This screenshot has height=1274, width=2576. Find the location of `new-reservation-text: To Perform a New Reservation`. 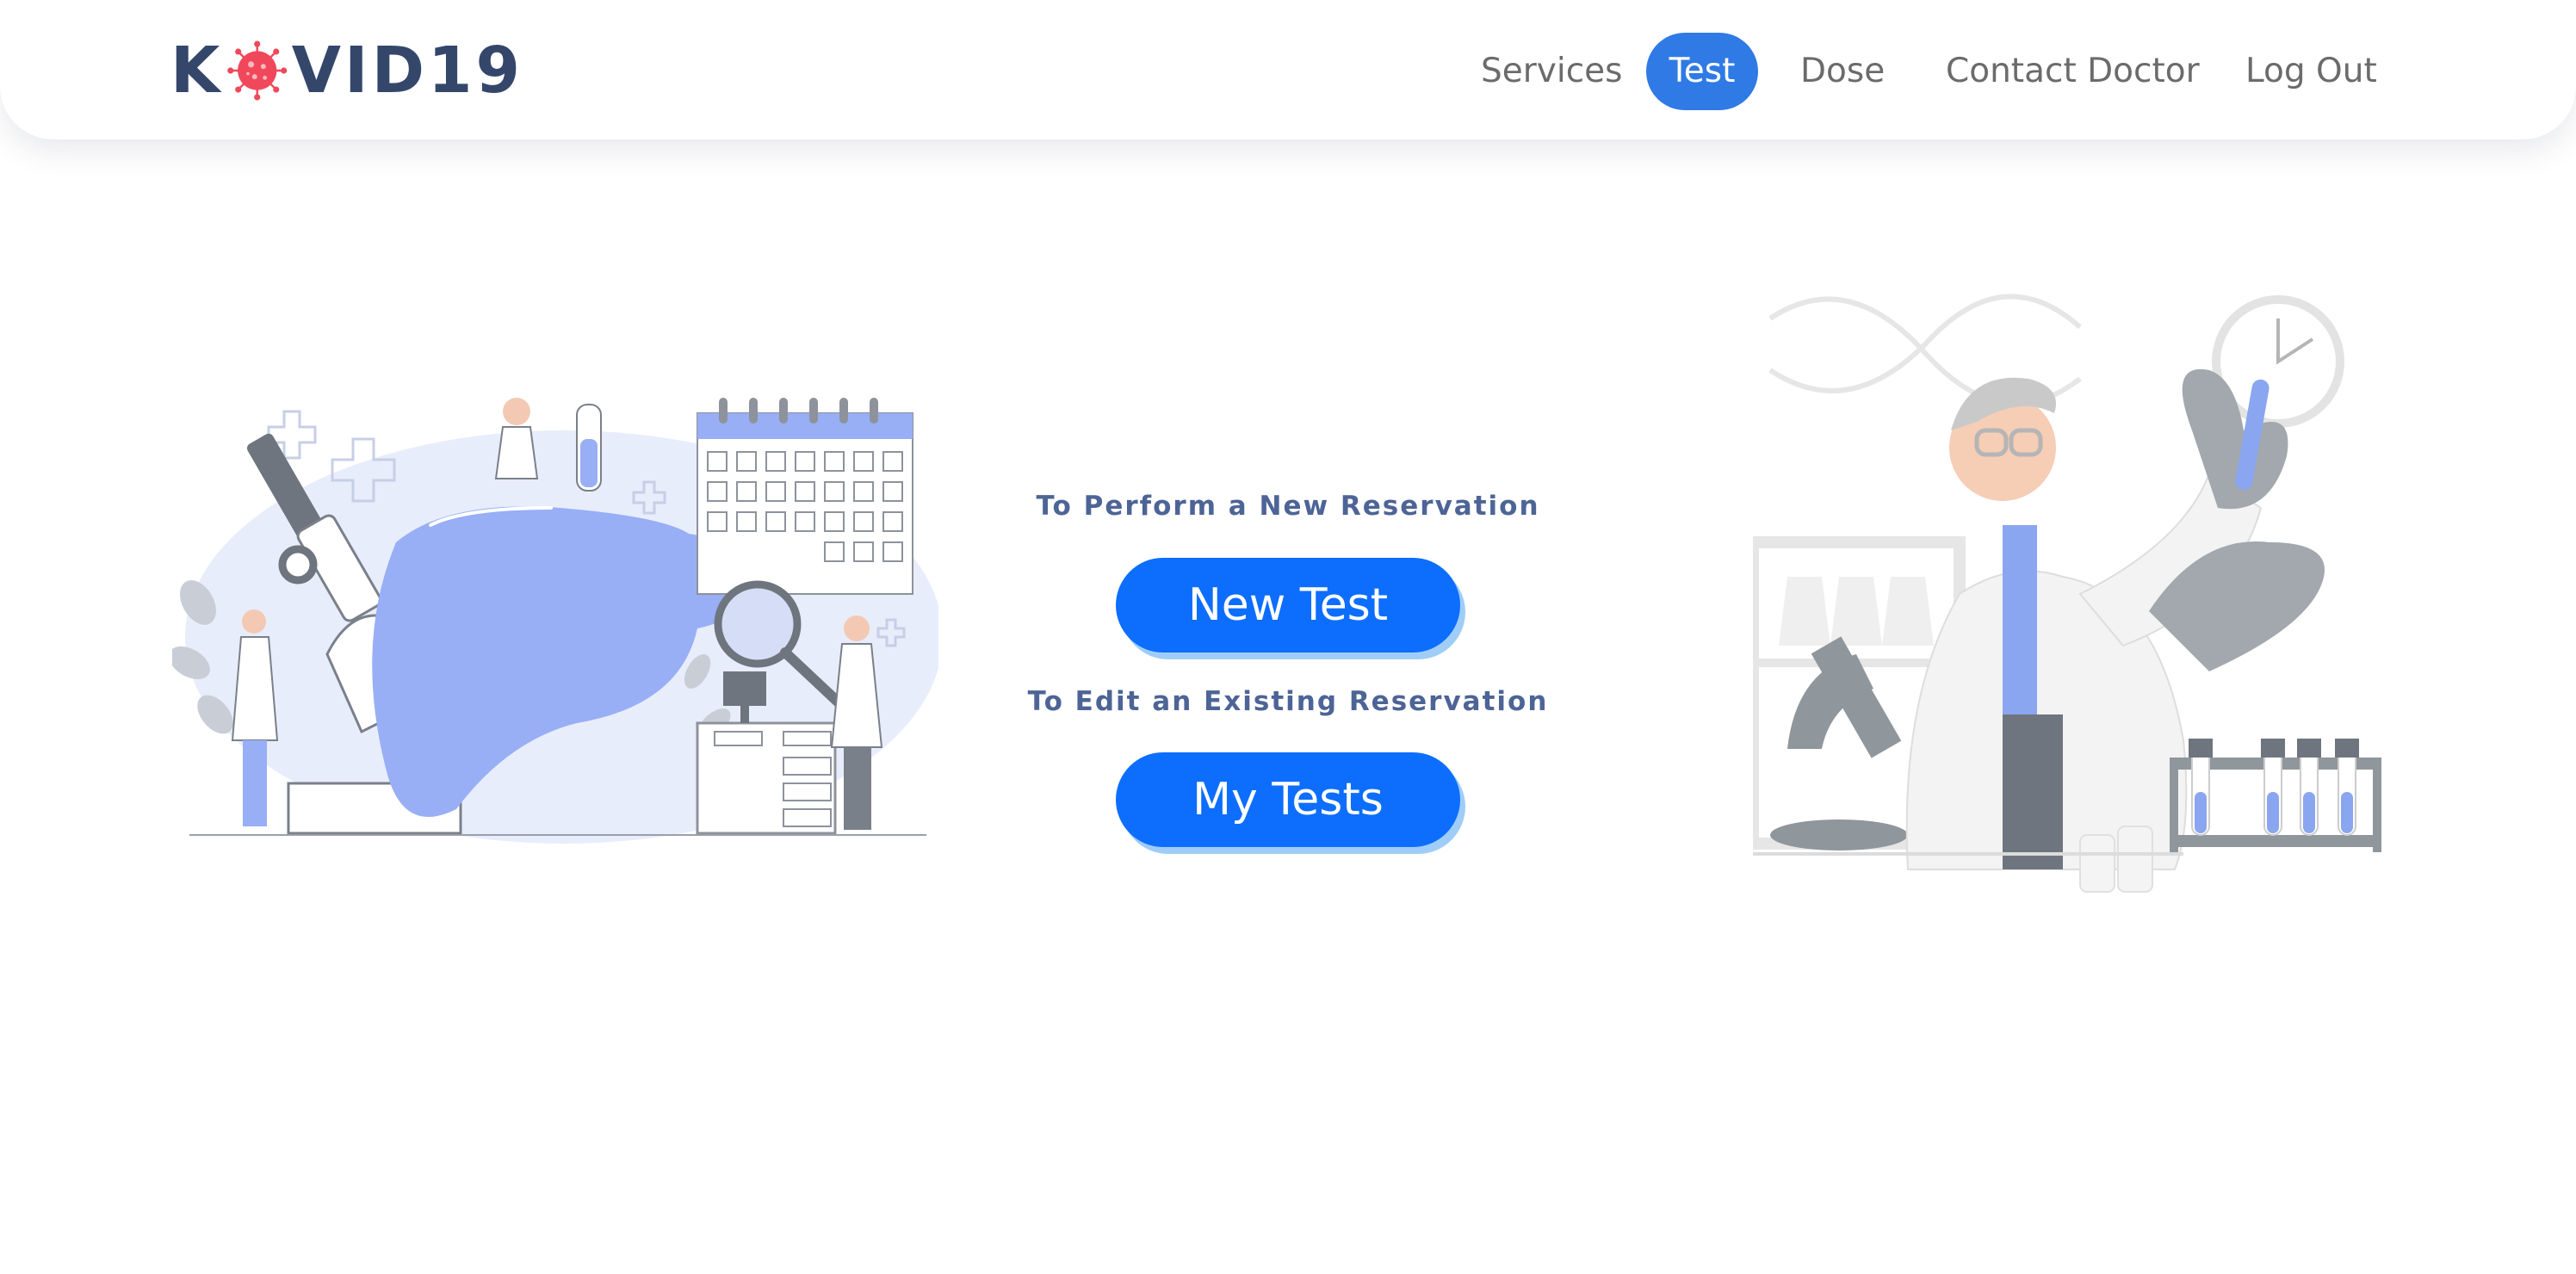

new-reservation-text: To Perform a New Reservation is located at coordinates (1288, 506).